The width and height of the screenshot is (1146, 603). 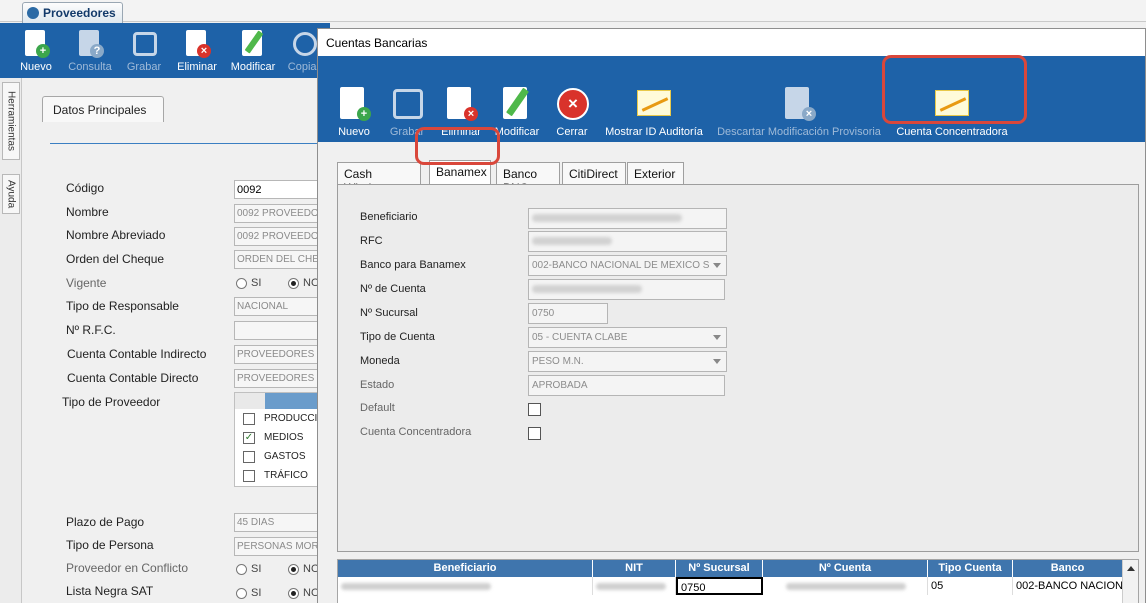 I want to click on numero-cuenta-label: Nº de Cuenta, so click(x=393, y=289).